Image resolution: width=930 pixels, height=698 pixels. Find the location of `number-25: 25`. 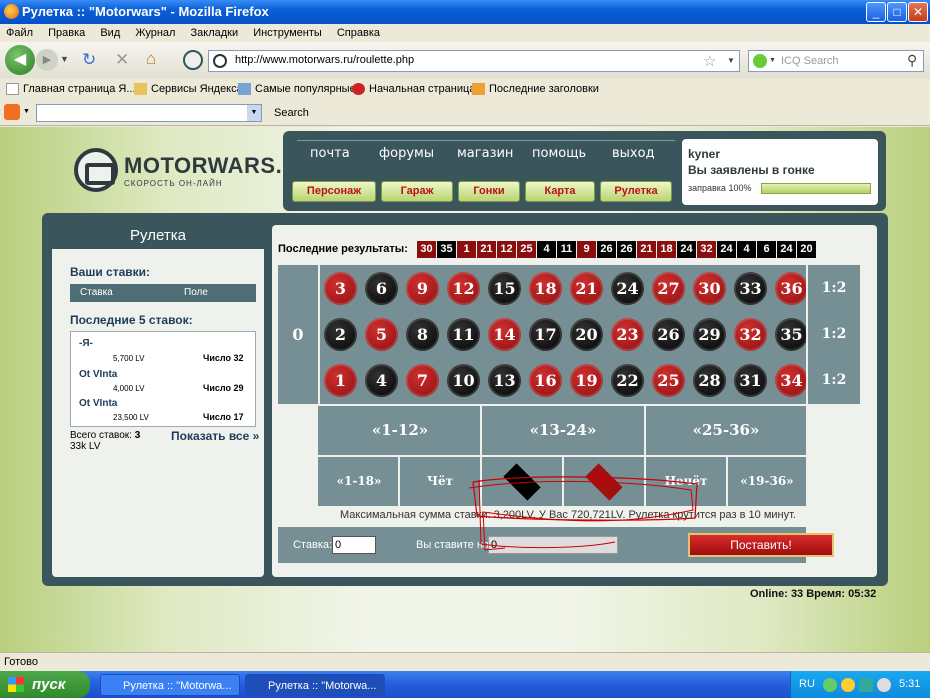

number-25: 25 is located at coordinates (668, 380).